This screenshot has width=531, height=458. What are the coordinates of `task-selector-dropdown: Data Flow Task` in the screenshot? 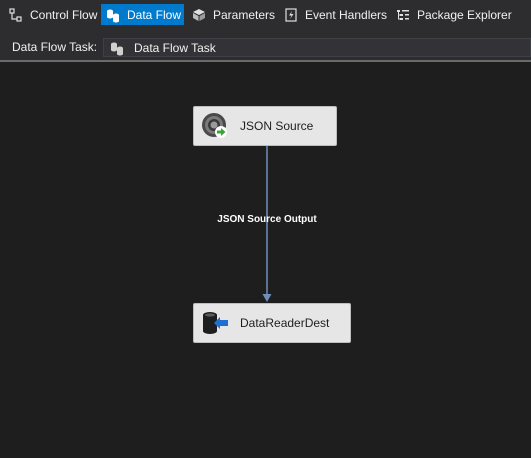 It's located at (317, 47).